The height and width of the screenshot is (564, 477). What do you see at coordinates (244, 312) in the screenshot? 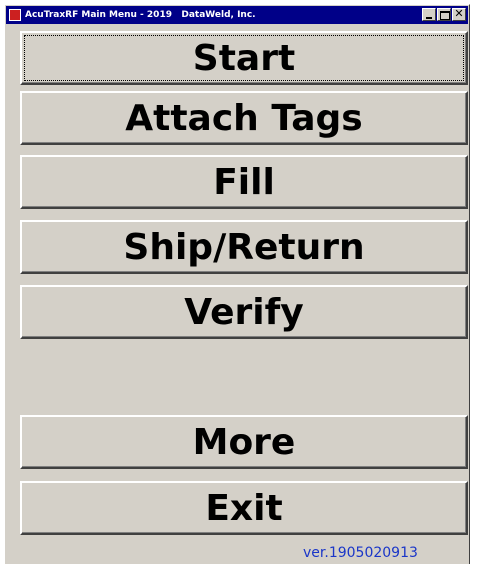
I see `verify-button: Verify` at bounding box center [244, 312].